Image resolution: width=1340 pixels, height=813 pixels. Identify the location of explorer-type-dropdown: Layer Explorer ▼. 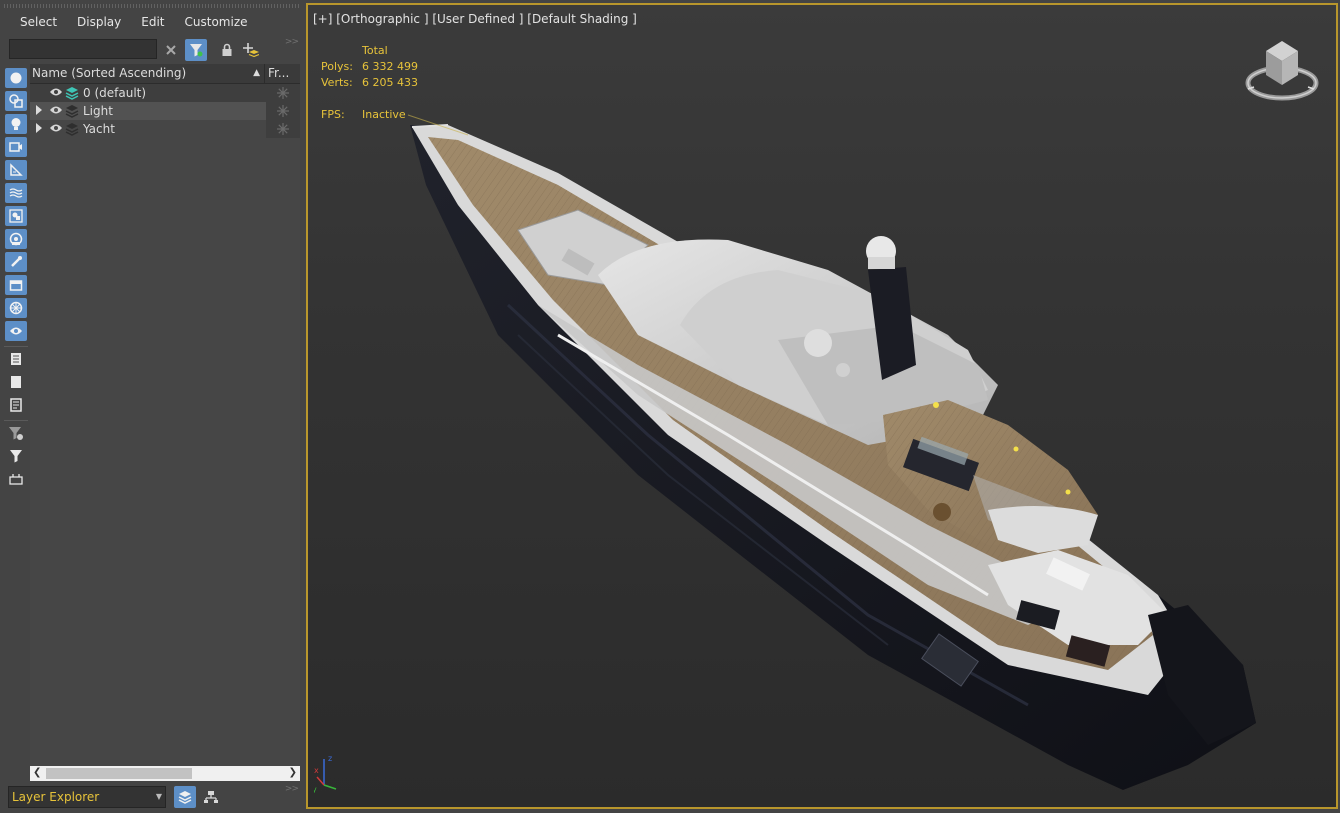
(87, 797).